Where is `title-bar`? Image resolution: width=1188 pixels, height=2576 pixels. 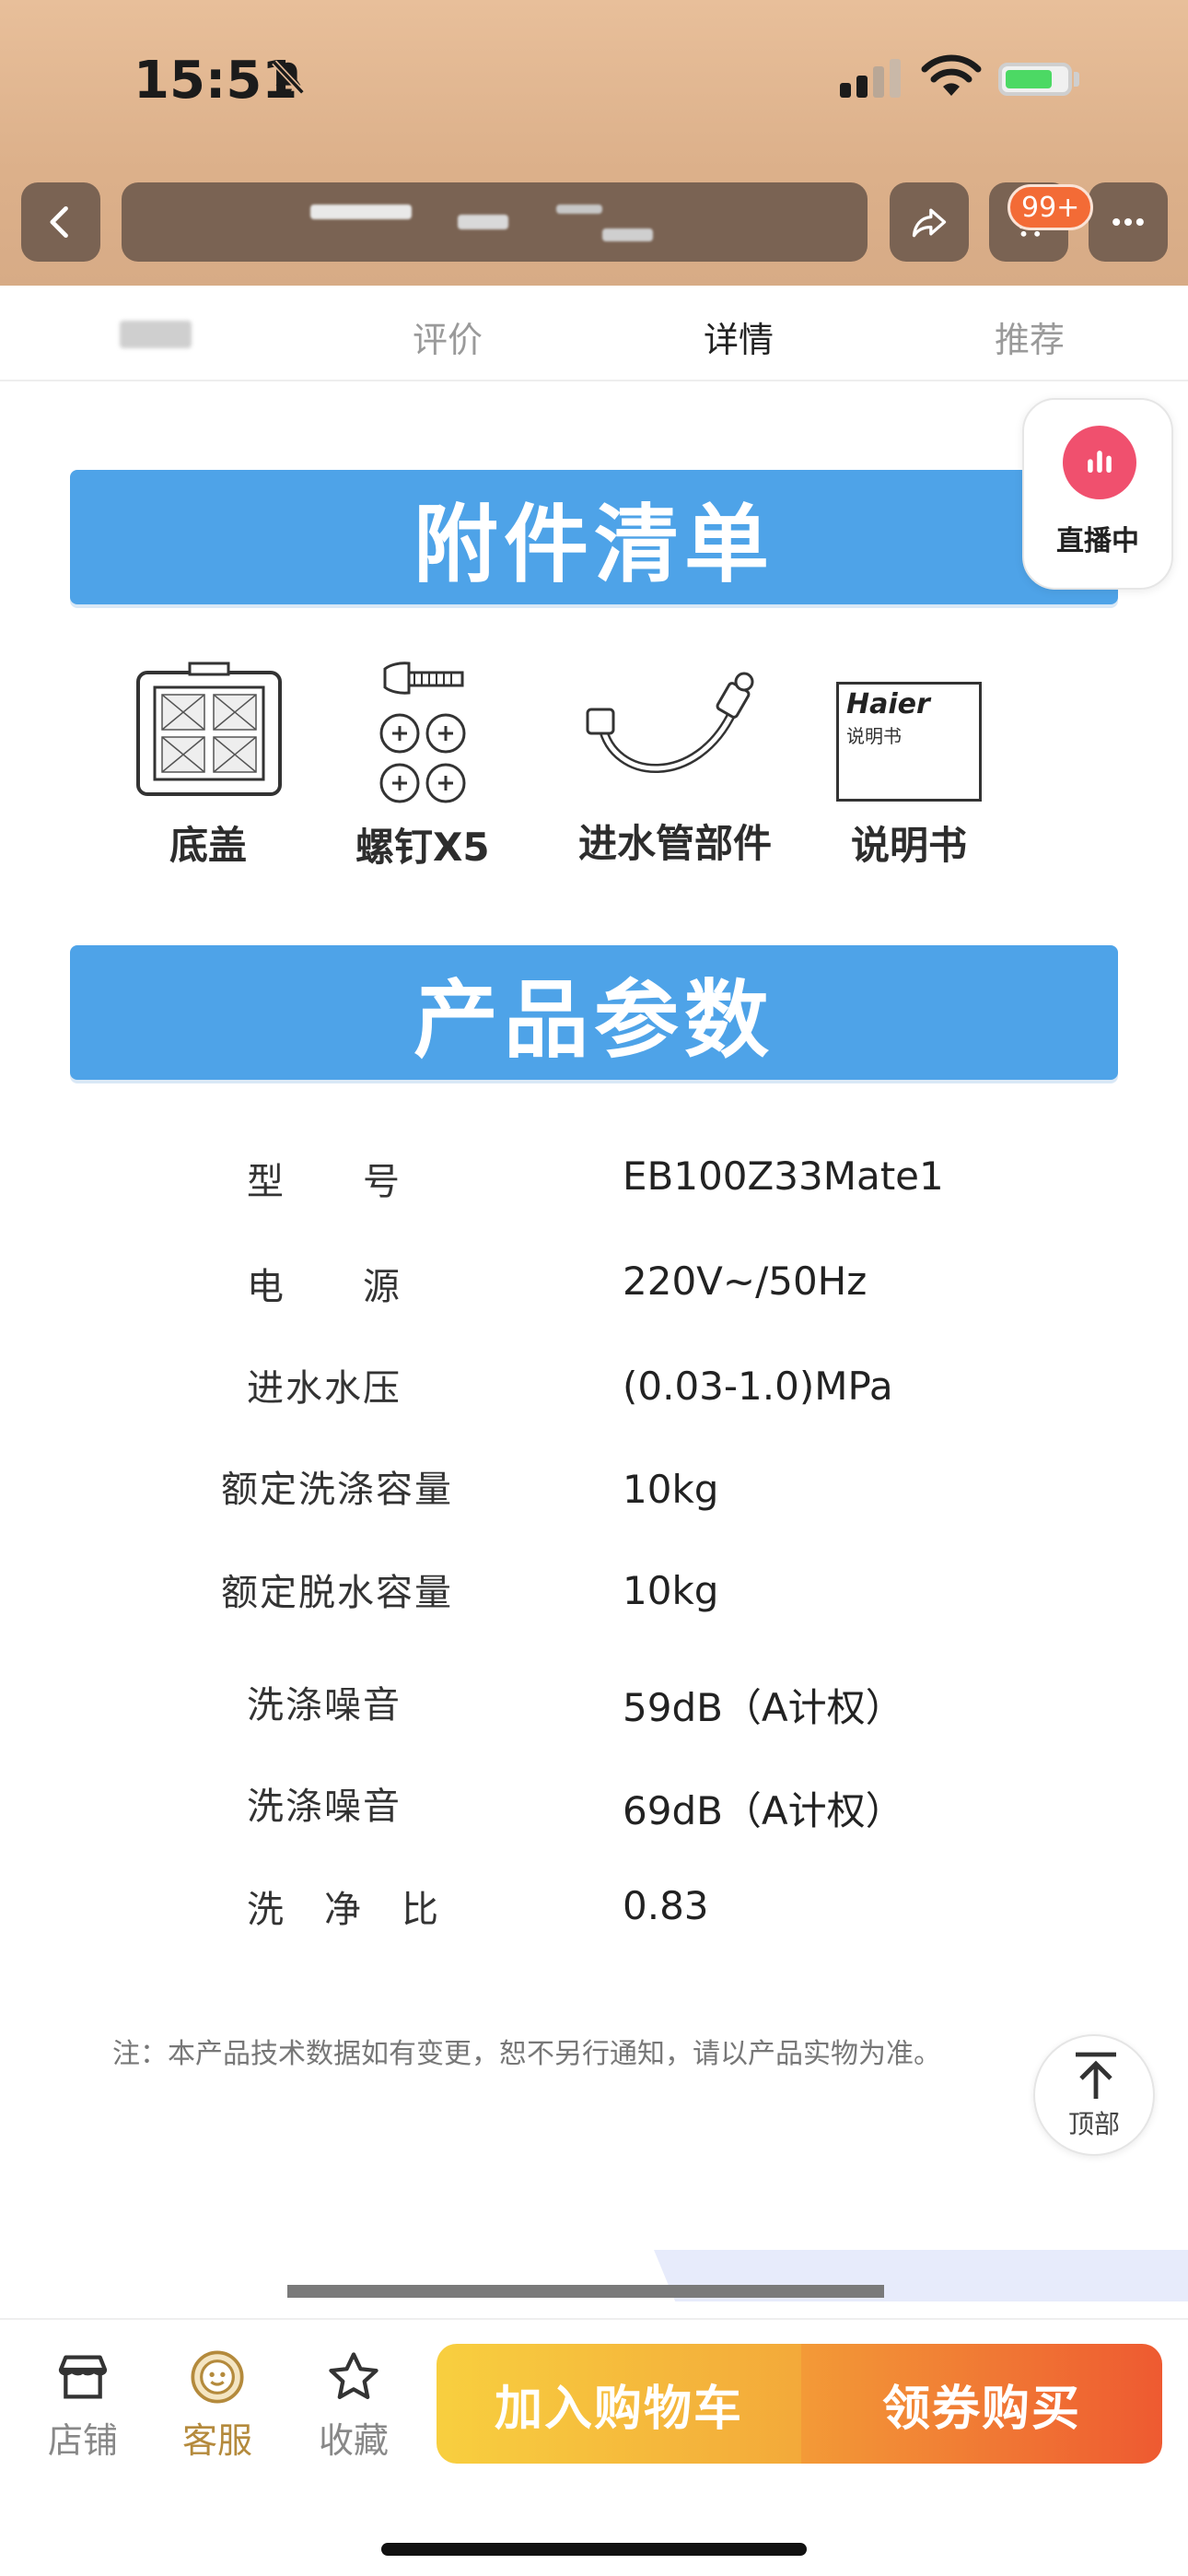 title-bar is located at coordinates (495, 222).